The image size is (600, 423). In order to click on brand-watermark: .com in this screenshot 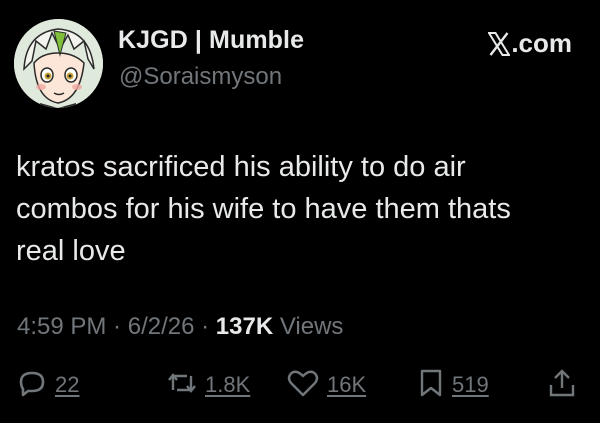, I will do `click(529, 43)`.